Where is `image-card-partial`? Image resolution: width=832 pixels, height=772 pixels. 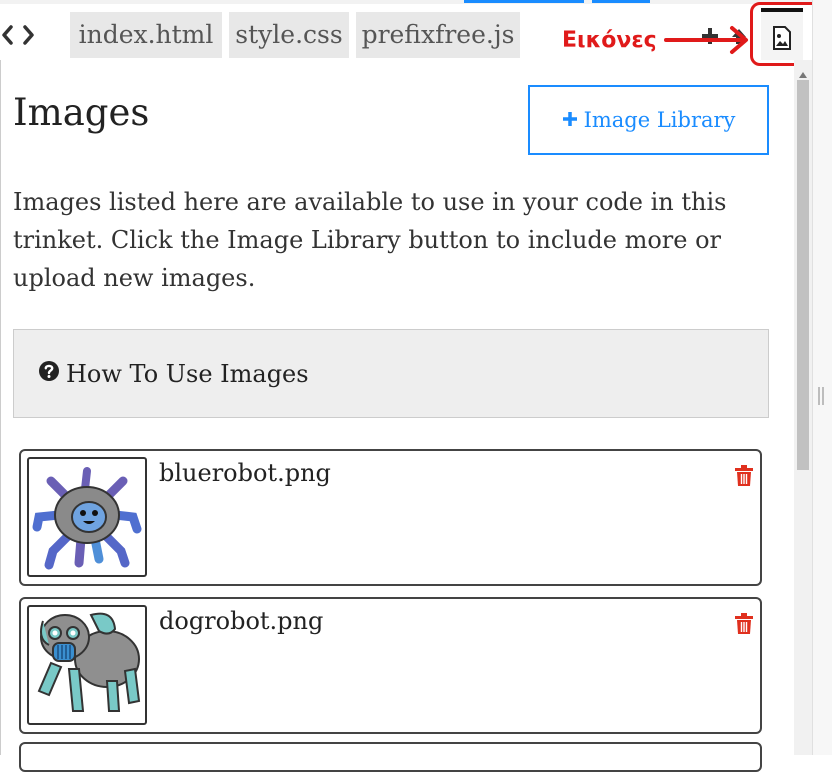
image-card-partial is located at coordinates (390, 757).